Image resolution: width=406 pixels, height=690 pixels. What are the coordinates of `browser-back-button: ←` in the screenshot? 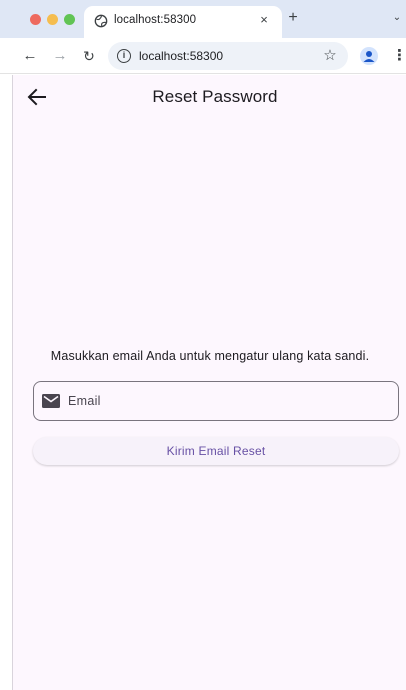 It's located at (30, 56).